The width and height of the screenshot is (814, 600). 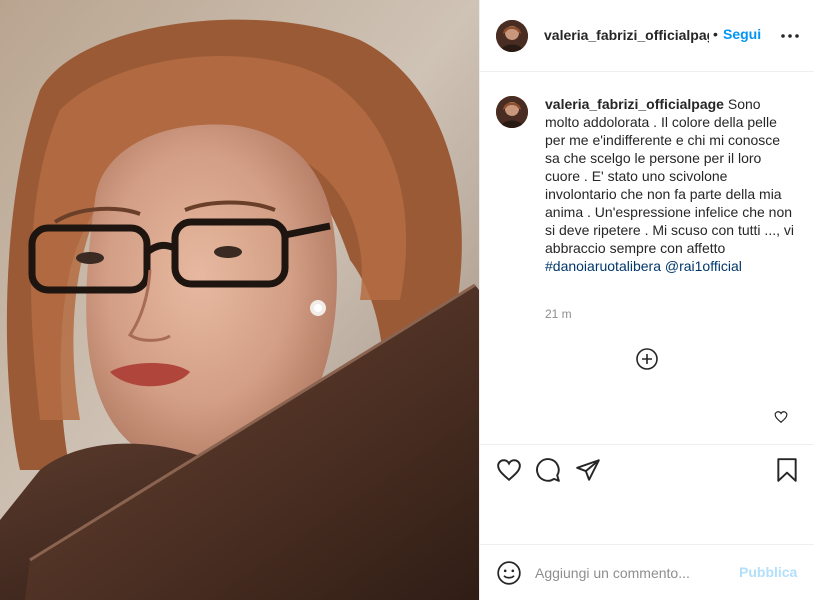 I want to click on bookmark-icon, so click(x=787, y=470).